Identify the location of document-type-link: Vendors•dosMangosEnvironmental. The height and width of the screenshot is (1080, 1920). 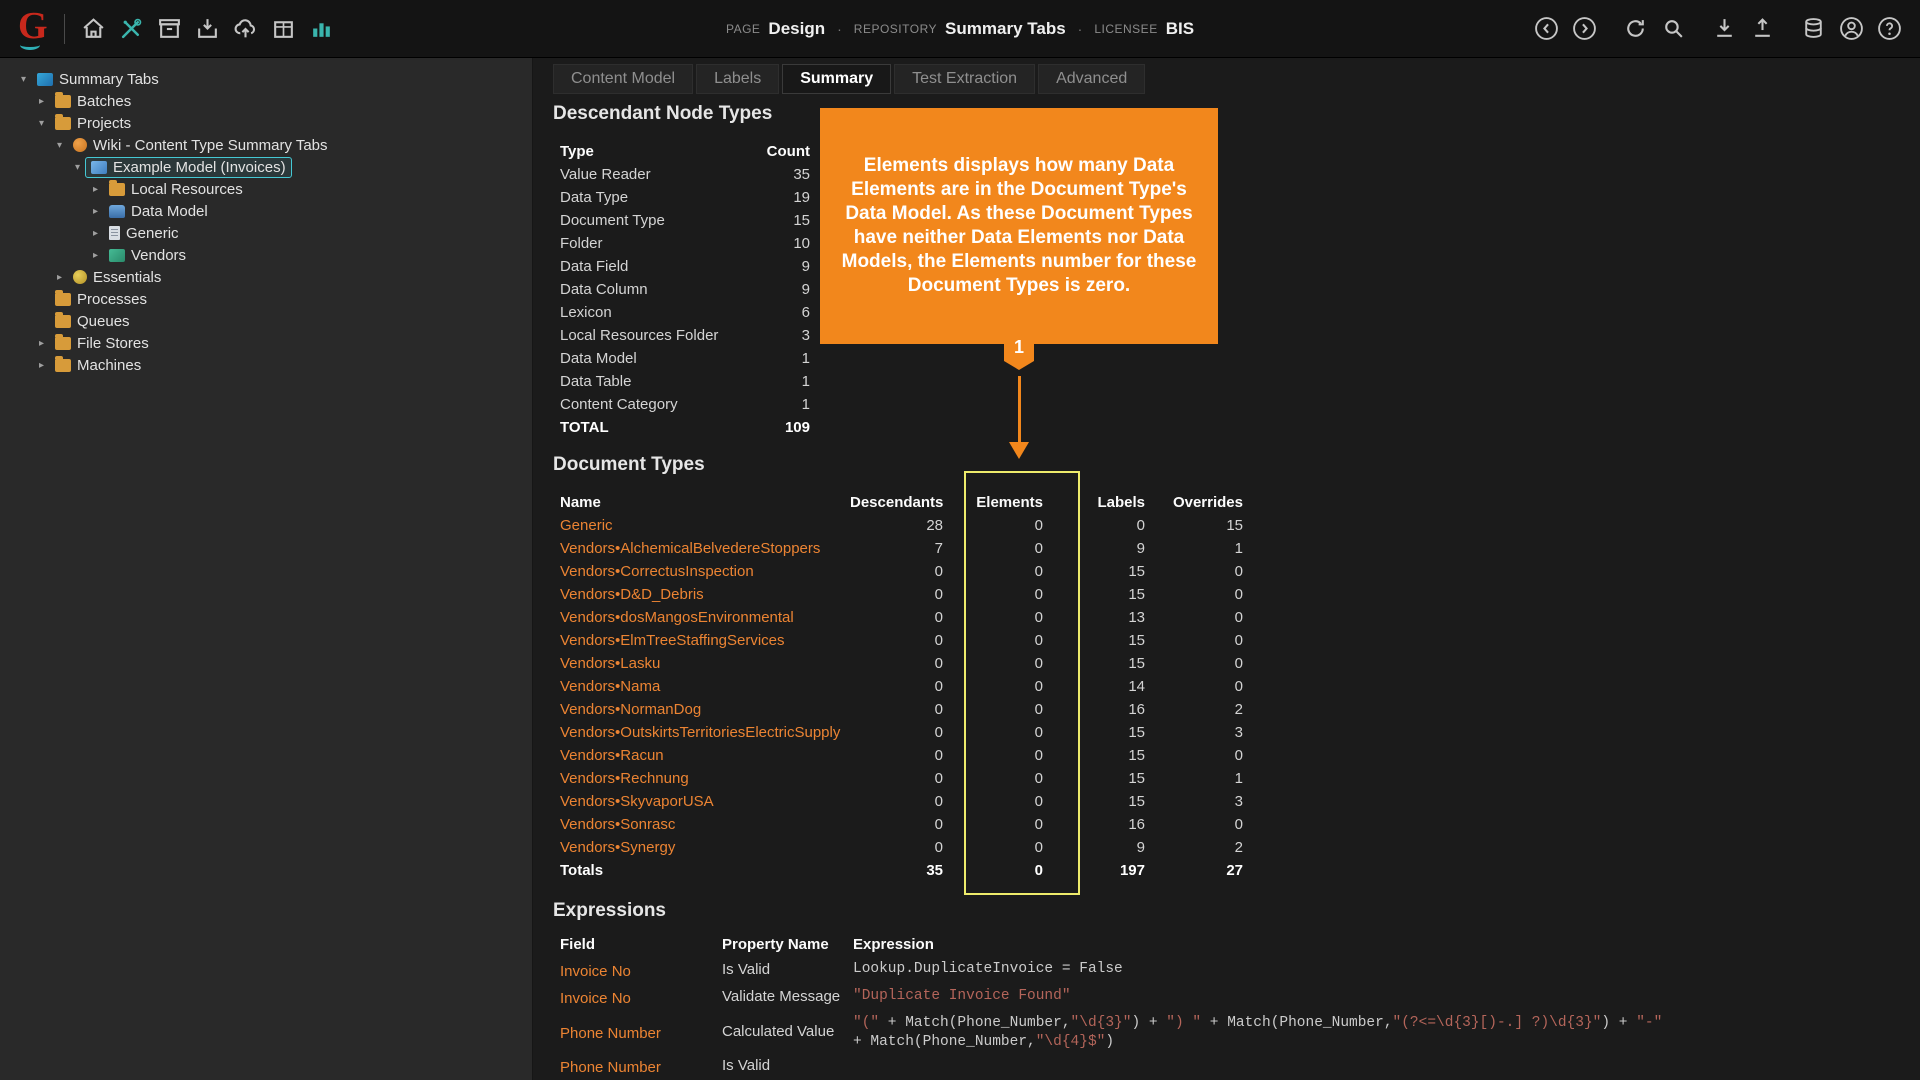
(705, 617).